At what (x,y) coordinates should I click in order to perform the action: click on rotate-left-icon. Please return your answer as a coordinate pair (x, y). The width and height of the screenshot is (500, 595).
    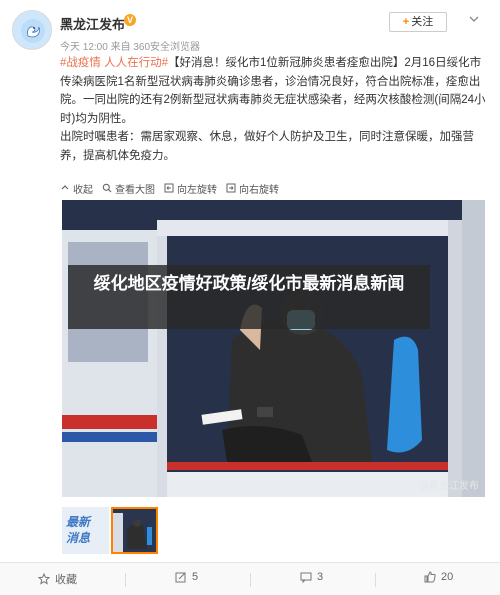
    Looking at the image, I should click on (169, 188).